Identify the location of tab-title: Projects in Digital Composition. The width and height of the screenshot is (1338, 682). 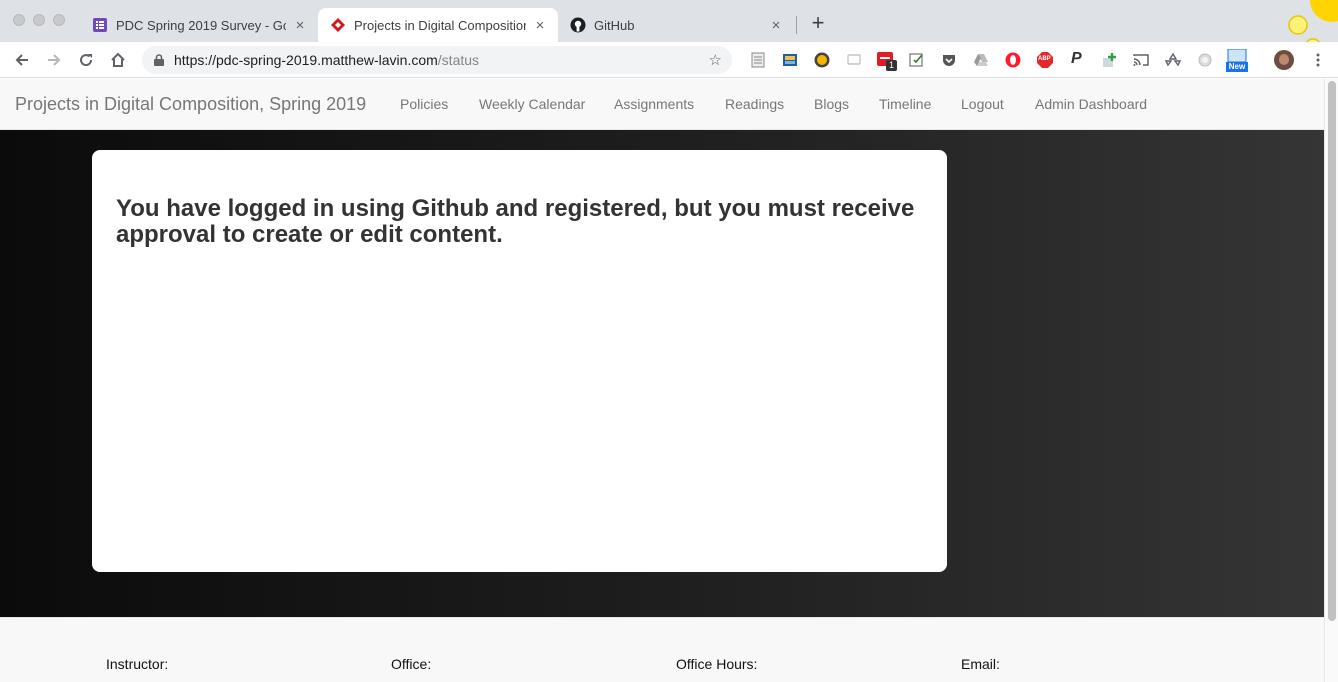
(440, 25).